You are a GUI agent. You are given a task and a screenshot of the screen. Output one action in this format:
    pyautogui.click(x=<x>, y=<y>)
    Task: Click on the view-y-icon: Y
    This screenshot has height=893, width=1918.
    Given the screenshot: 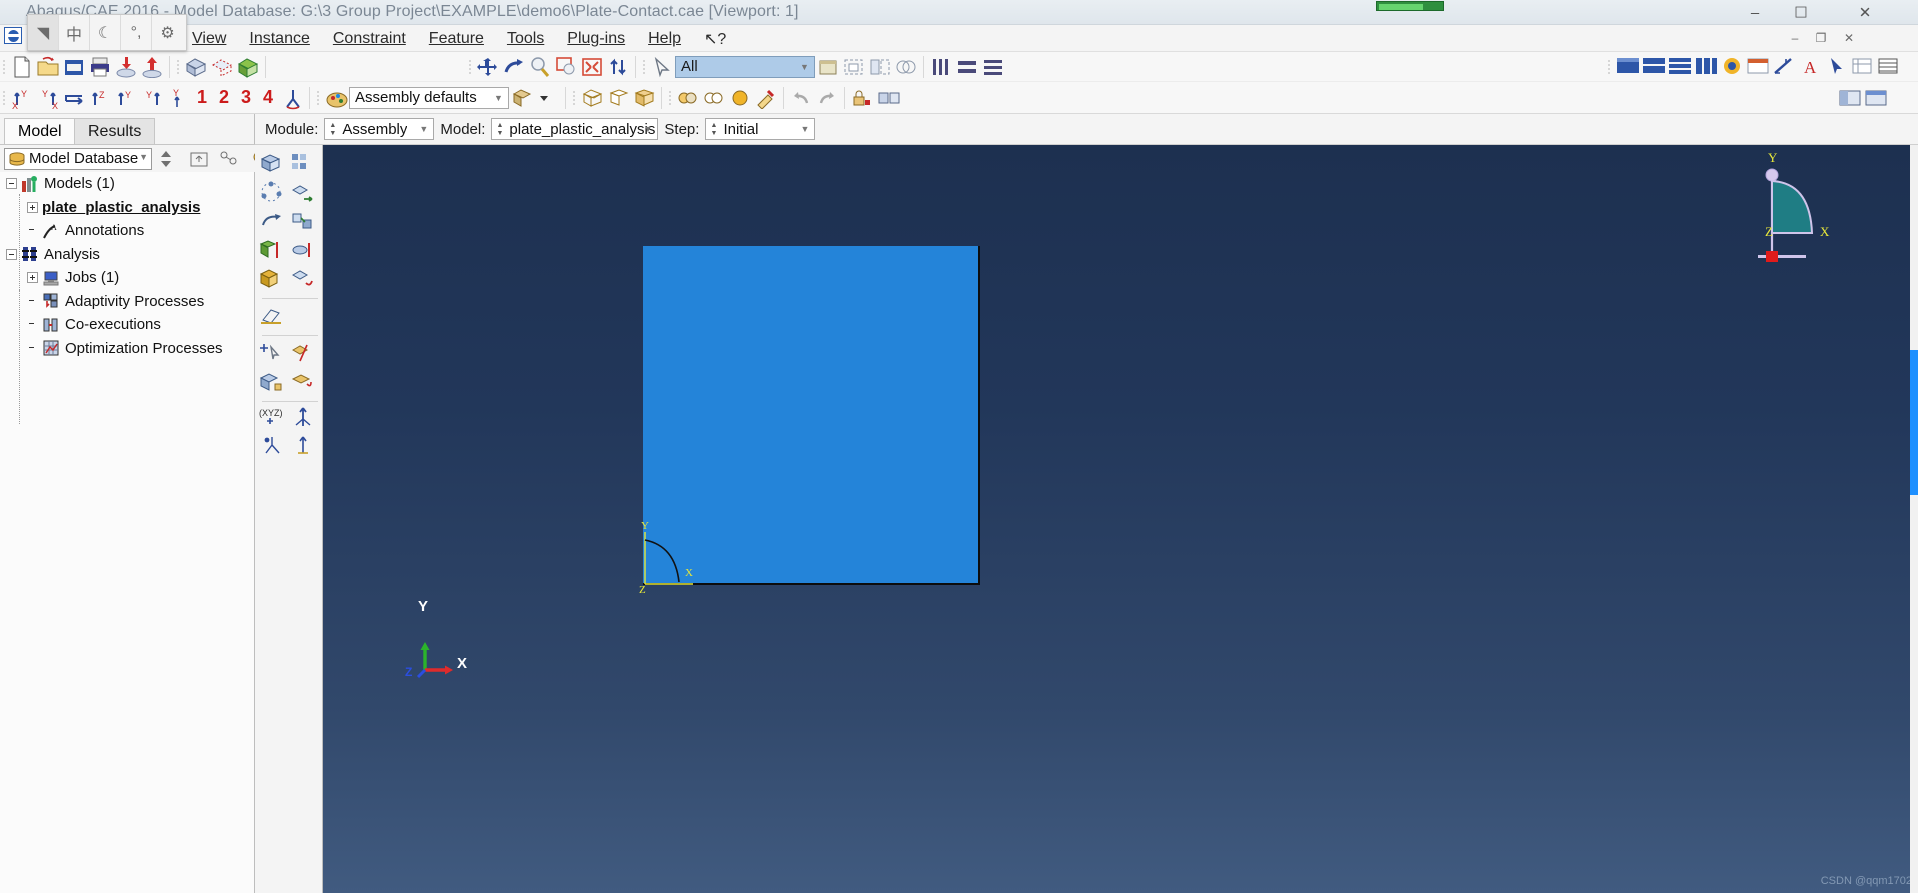 What is the action you would take?
    pyautogui.click(x=126, y=98)
    